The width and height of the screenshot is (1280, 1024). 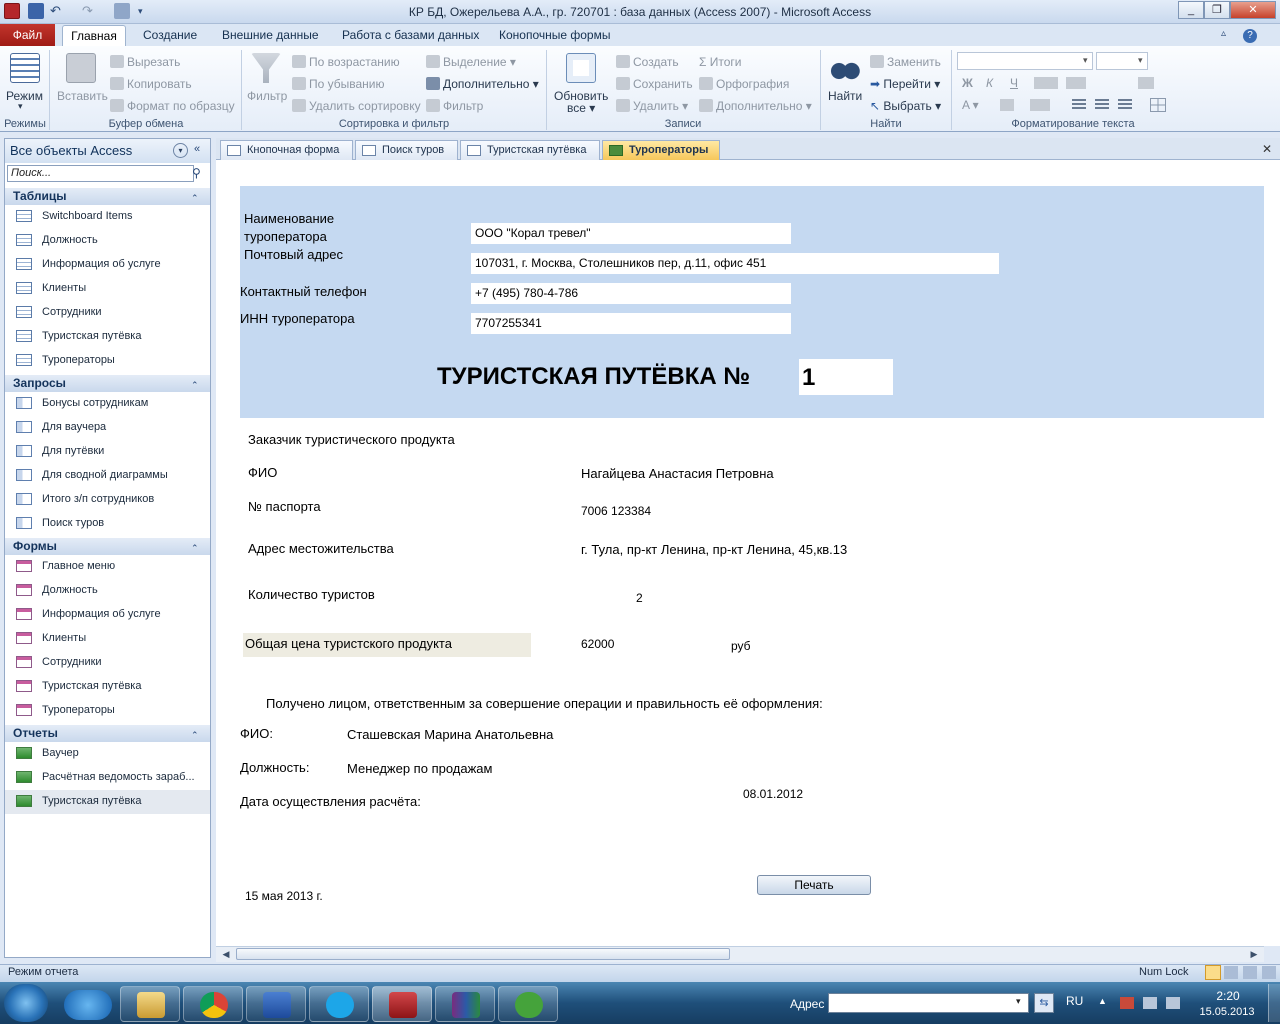 What do you see at coordinates (814, 885) in the screenshot?
I see `print-button: Печать` at bounding box center [814, 885].